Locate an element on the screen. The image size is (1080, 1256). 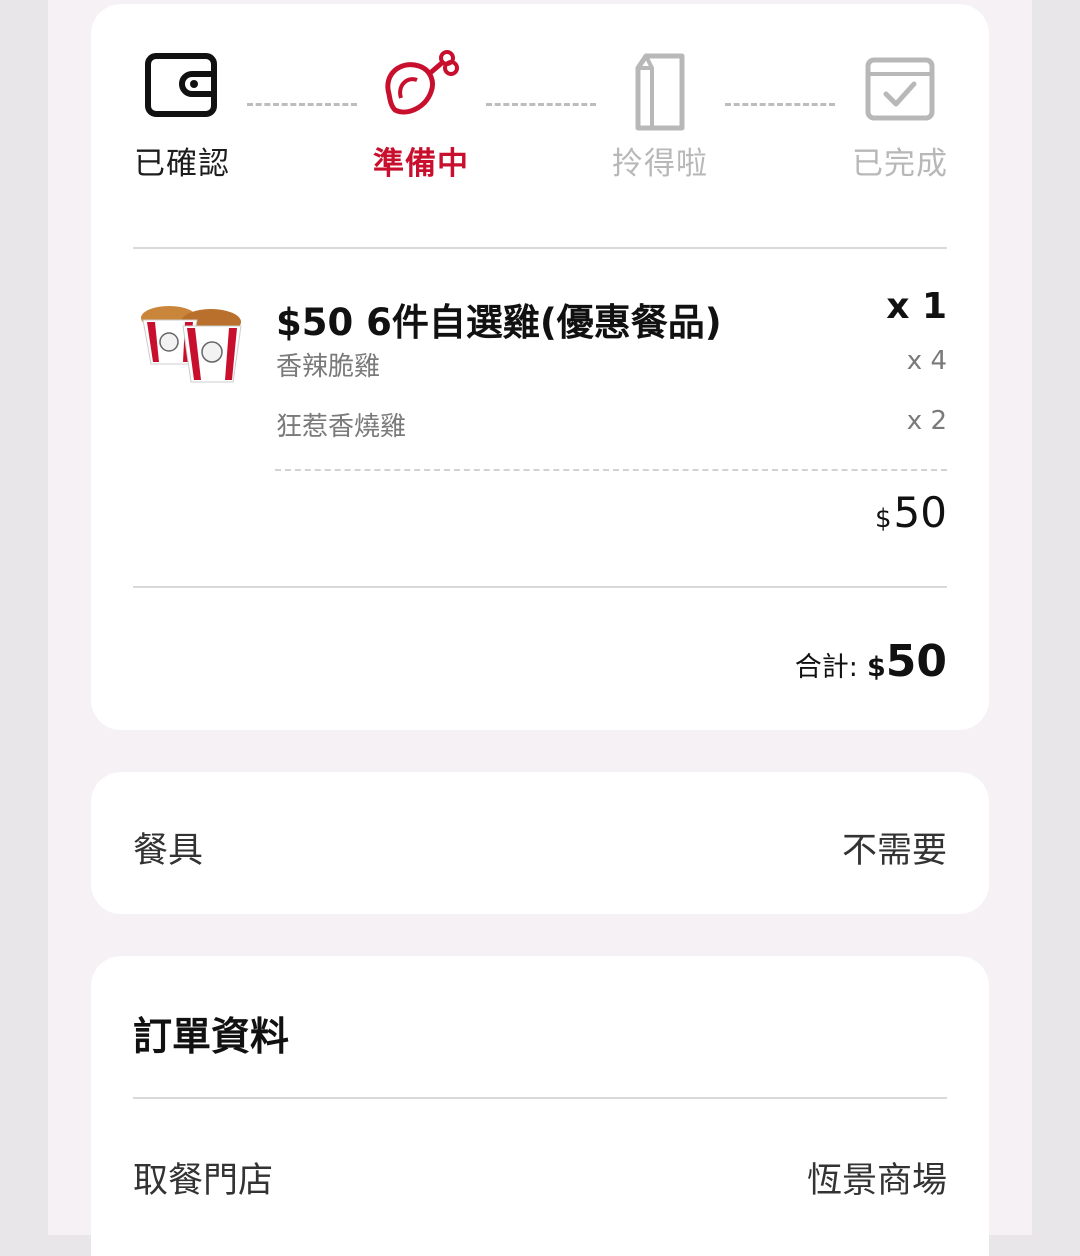
progress-step-confirmed: 已確認 is located at coordinates (182, 104).